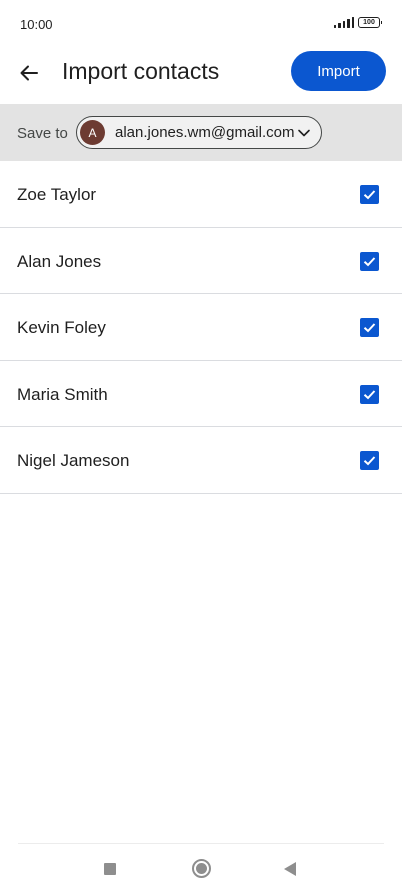 This screenshot has height=893, width=402. Describe the element at coordinates (201, 394) in the screenshot. I see `contact-row: Maria Smith` at that location.